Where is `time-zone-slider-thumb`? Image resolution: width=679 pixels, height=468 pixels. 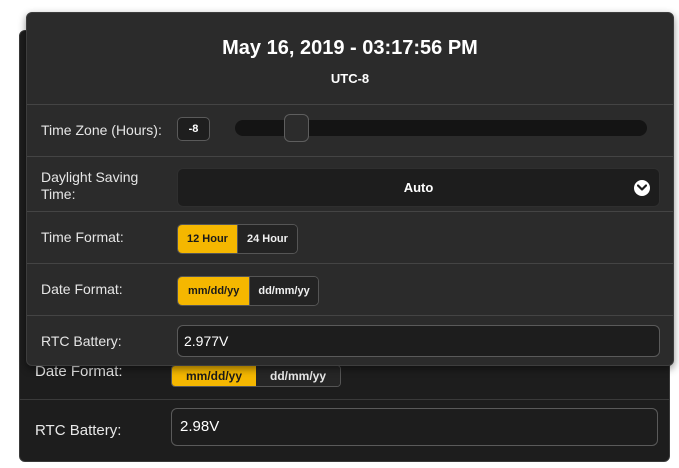 time-zone-slider-thumb is located at coordinates (296, 128).